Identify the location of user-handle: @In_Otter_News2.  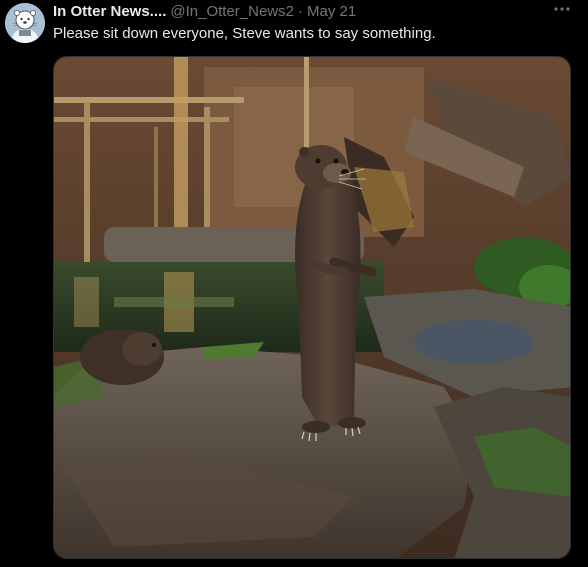
(232, 12).